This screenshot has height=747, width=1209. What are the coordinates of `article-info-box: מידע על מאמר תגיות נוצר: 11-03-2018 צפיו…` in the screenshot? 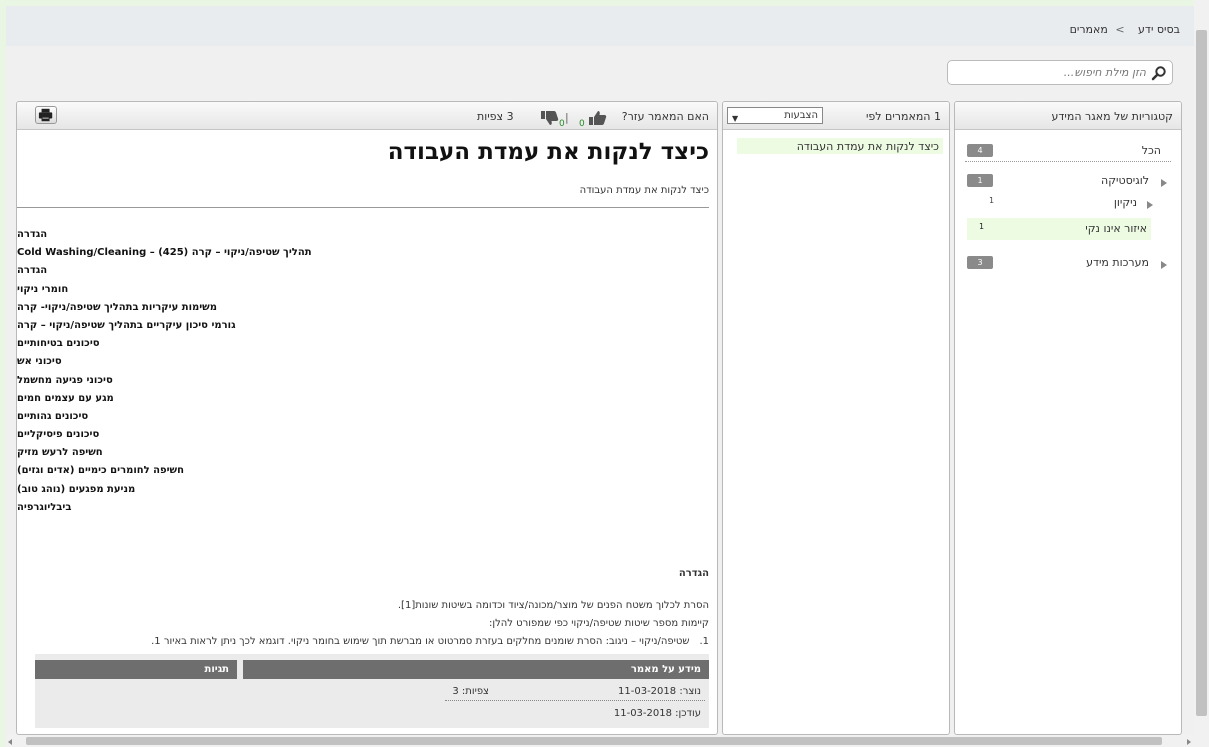 It's located at (372, 691).